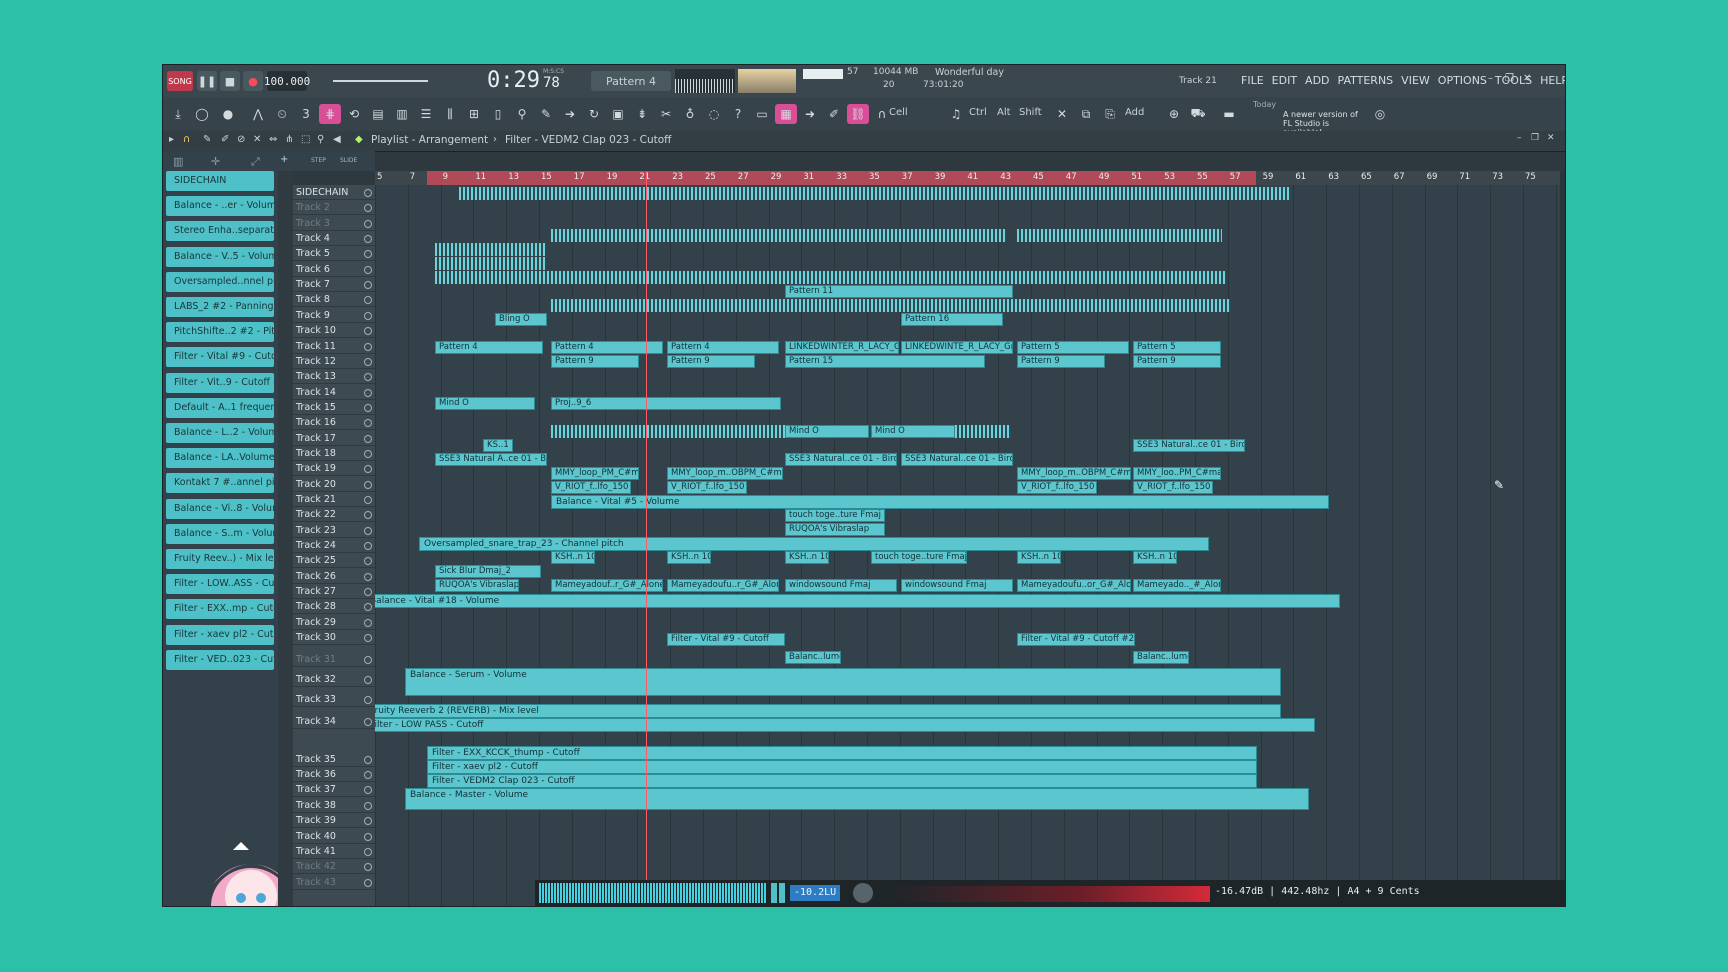 Image resolution: width=1728 pixels, height=972 pixels. What do you see at coordinates (827, 431) in the screenshot?
I see `clip-mind-b: Mind O` at bounding box center [827, 431].